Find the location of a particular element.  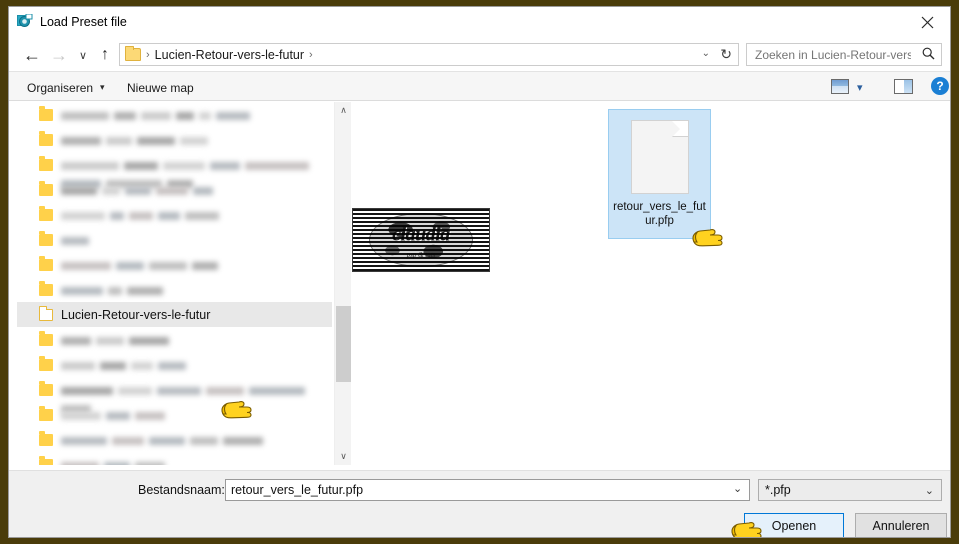

watermark-title: claudia is located at coordinates (421, 234).